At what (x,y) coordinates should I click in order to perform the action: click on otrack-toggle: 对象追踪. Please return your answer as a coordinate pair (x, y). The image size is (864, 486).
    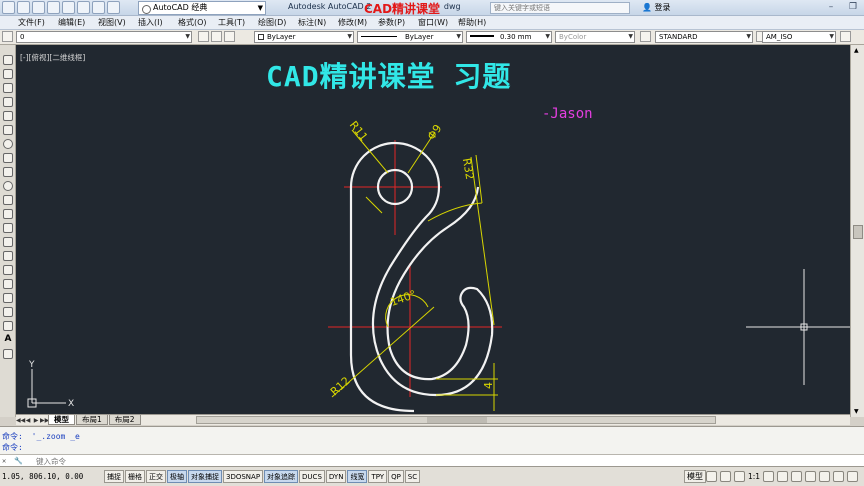
    Looking at the image, I should click on (281, 476).